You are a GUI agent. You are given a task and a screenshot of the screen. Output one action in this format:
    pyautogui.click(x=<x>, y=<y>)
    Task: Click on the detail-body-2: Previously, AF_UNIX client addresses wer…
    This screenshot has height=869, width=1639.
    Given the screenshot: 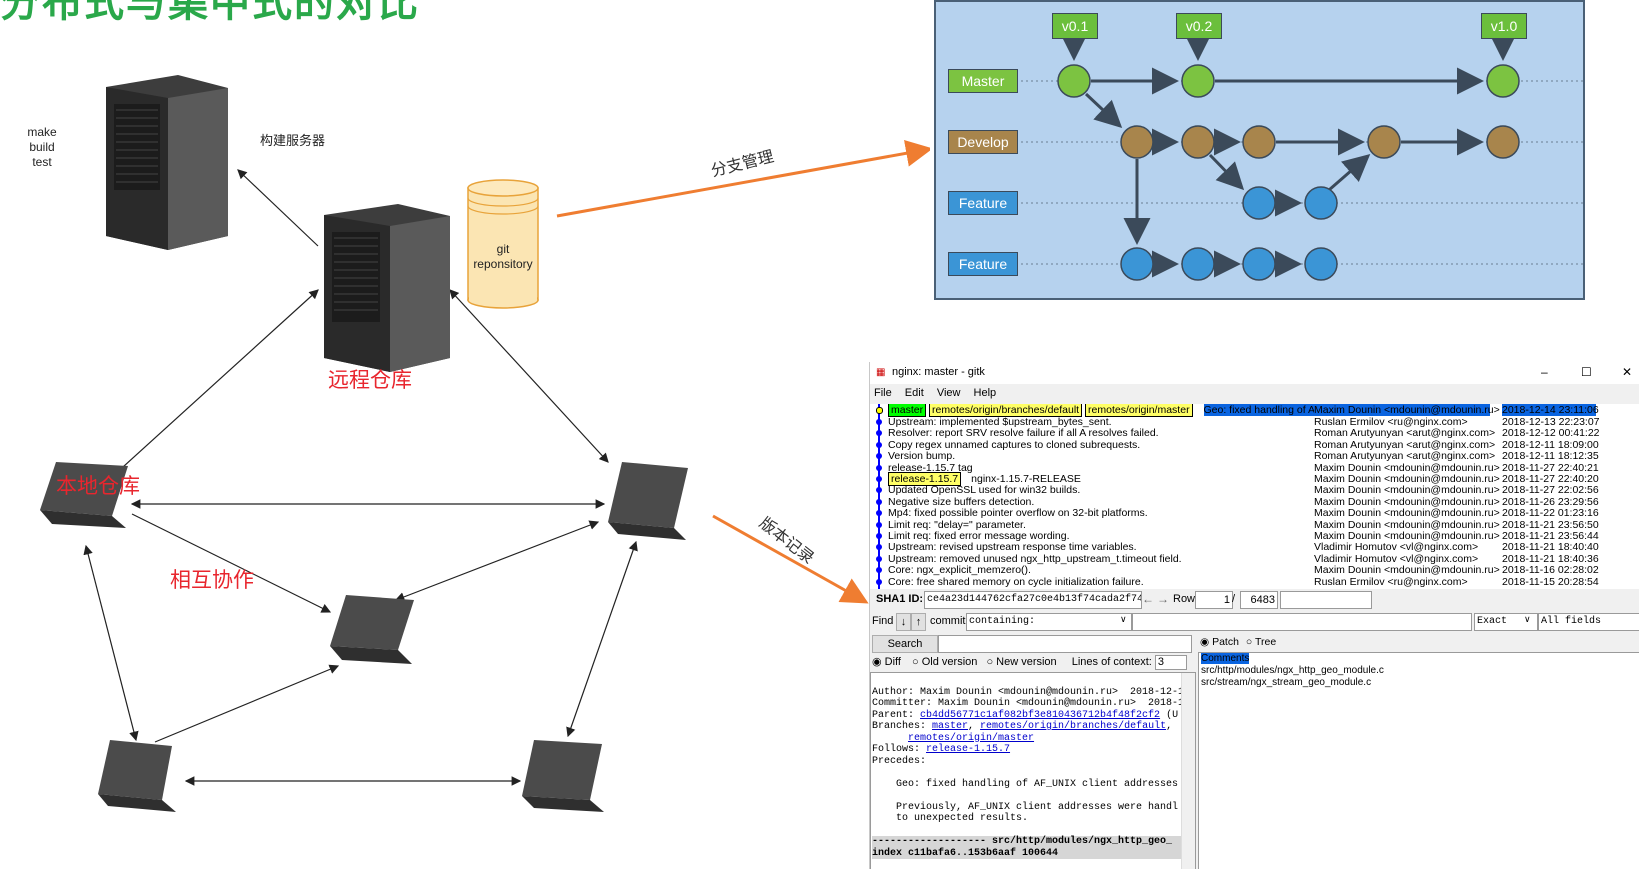 What is the action you would take?
    pyautogui.click(x=1025, y=807)
    